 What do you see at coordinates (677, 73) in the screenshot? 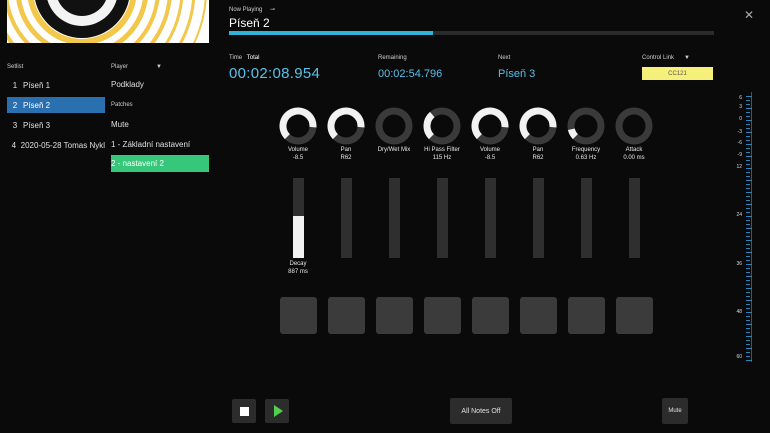
I see `control-link-value: CC121` at bounding box center [677, 73].